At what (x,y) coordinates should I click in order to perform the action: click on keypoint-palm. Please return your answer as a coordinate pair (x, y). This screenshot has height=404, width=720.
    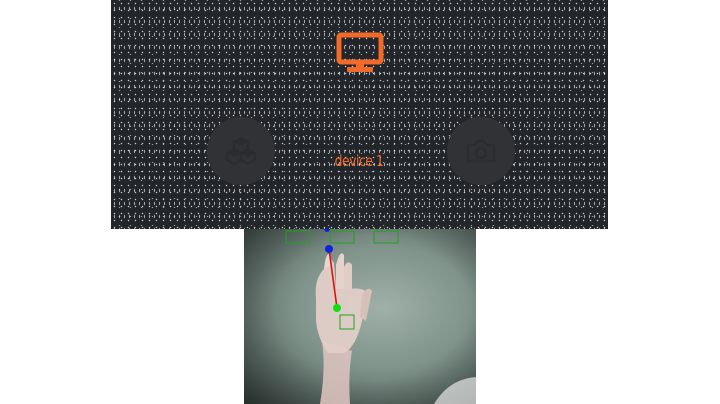
    Looking at the image, I should click on (337, 308).